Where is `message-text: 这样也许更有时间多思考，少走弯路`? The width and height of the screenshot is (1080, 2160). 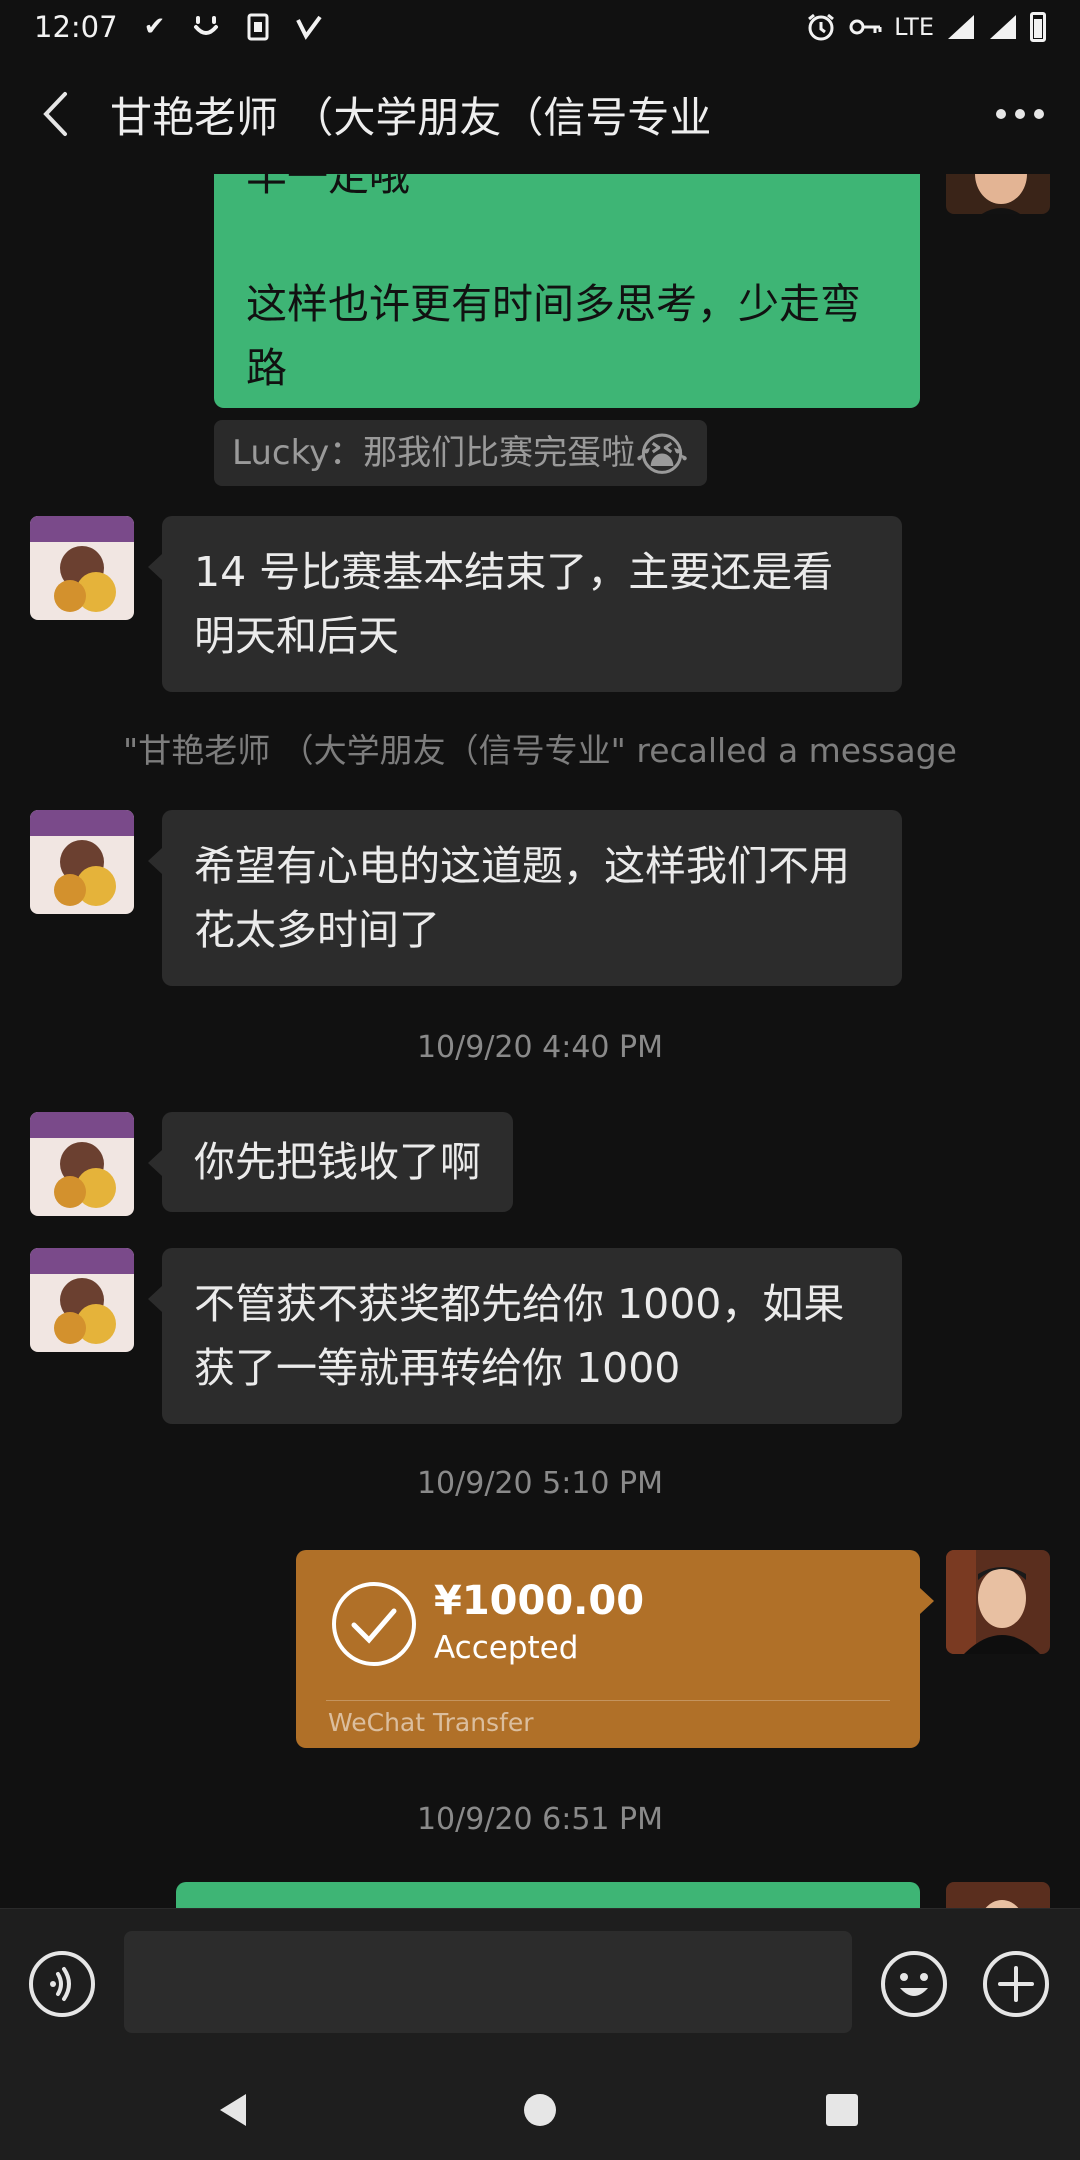 message-text: 这样也许更有时间多思考，少走弯路 is located at coordinates (553, 336).